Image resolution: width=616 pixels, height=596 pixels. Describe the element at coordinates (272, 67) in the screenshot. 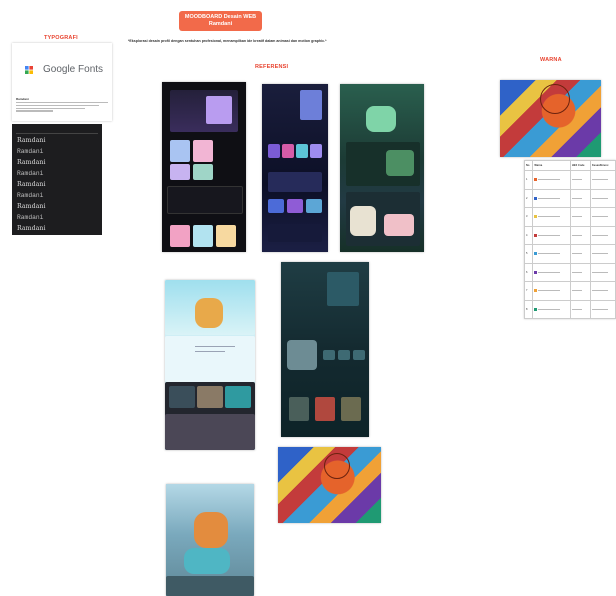

I see `reference-heading: REFERENSI` at that location.